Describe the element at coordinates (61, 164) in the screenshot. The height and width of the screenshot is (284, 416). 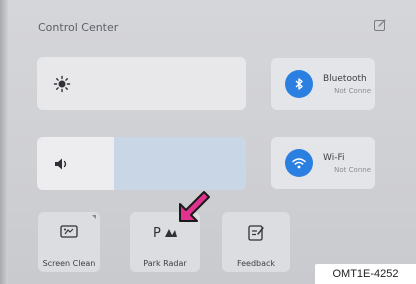
I see `speaker-icon` at that location.